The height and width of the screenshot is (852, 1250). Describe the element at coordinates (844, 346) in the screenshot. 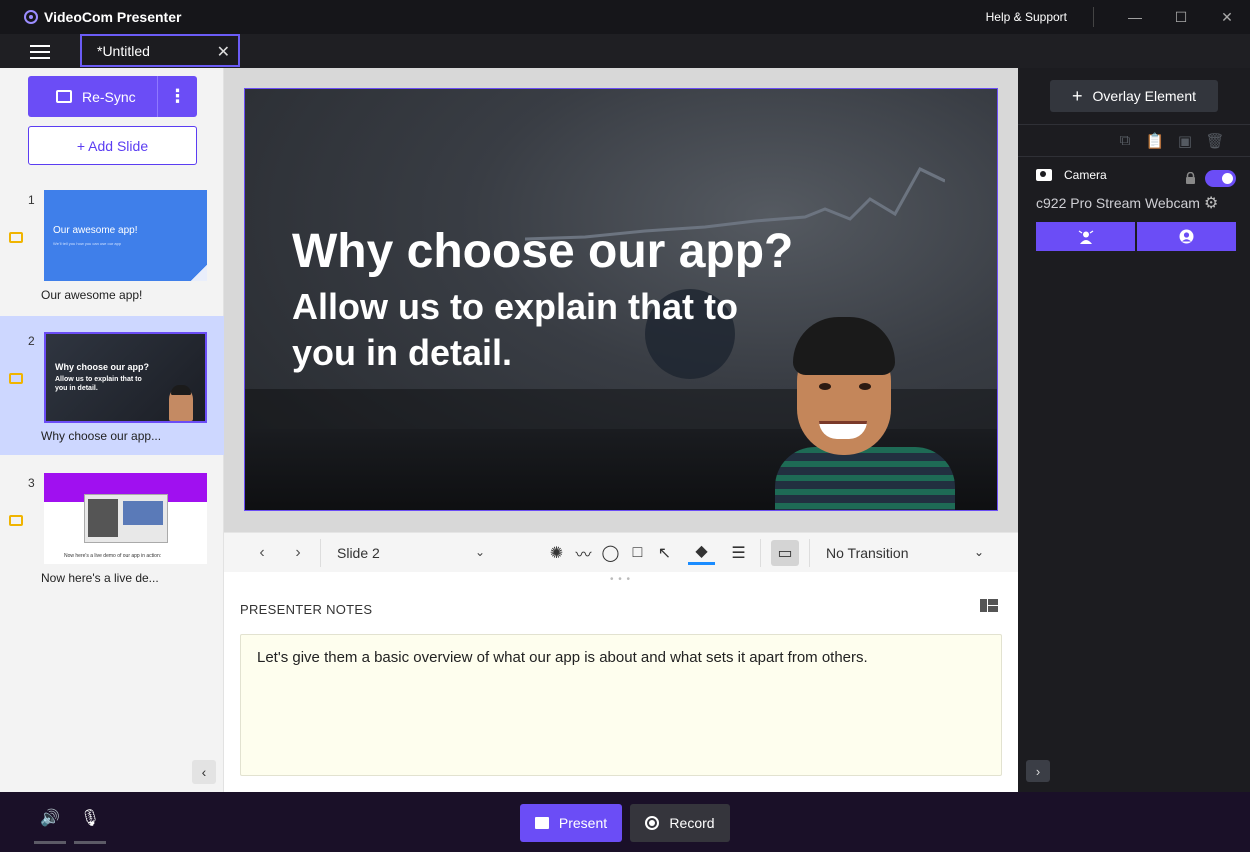

I see `presenter-hair` at that location.